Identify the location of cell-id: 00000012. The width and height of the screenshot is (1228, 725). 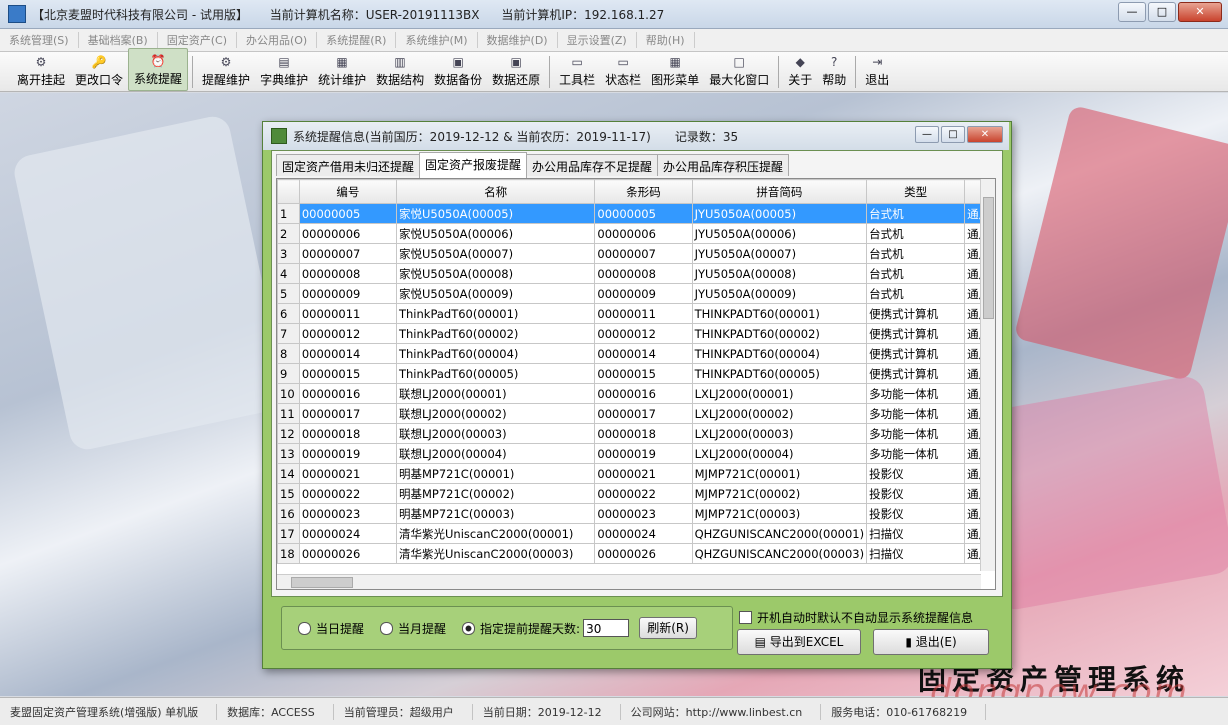
(347, 333).